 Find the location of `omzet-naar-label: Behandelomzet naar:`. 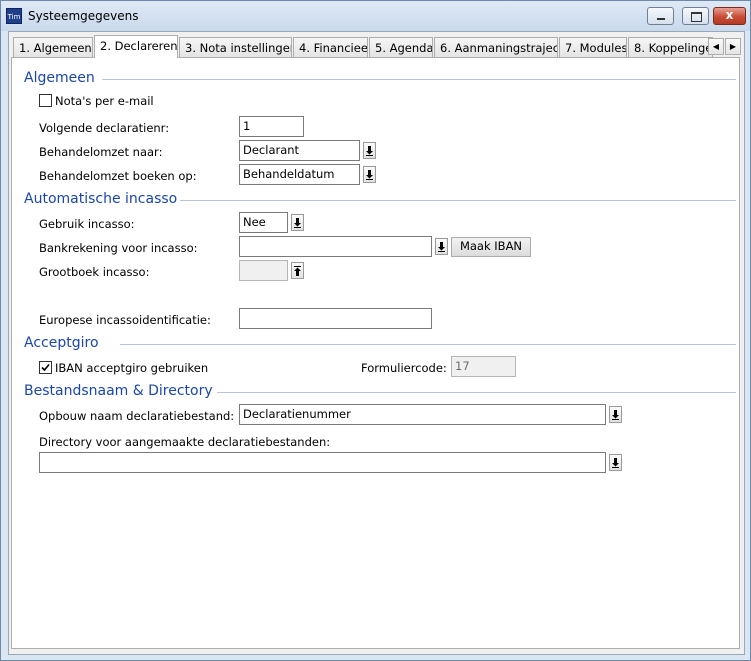

omzet-naar-label: Behandelomzet naar: is located at coordinates (101, 152).